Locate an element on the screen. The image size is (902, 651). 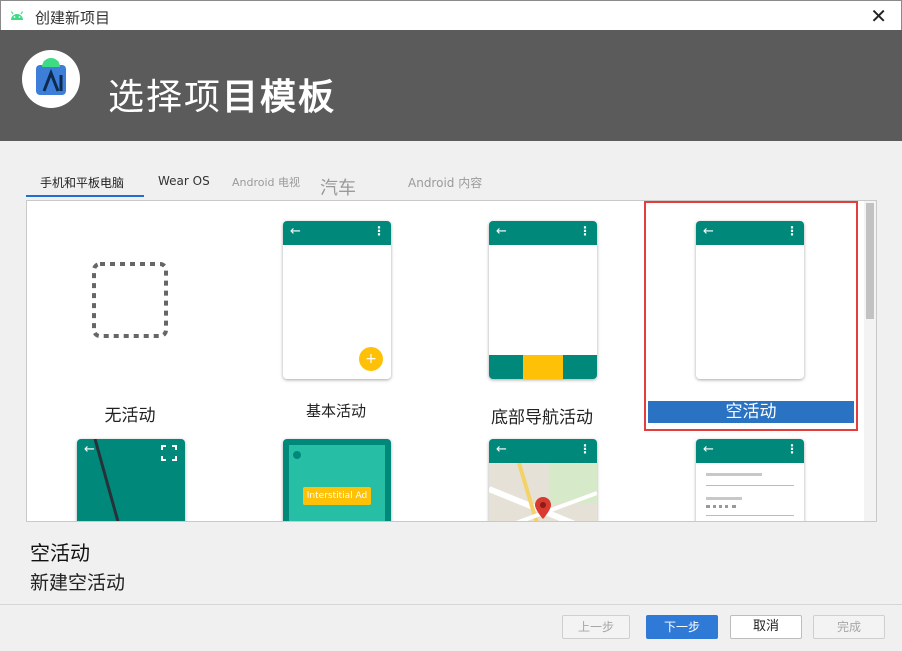
close-icon: ✕ is located at coordinates (878, 16).